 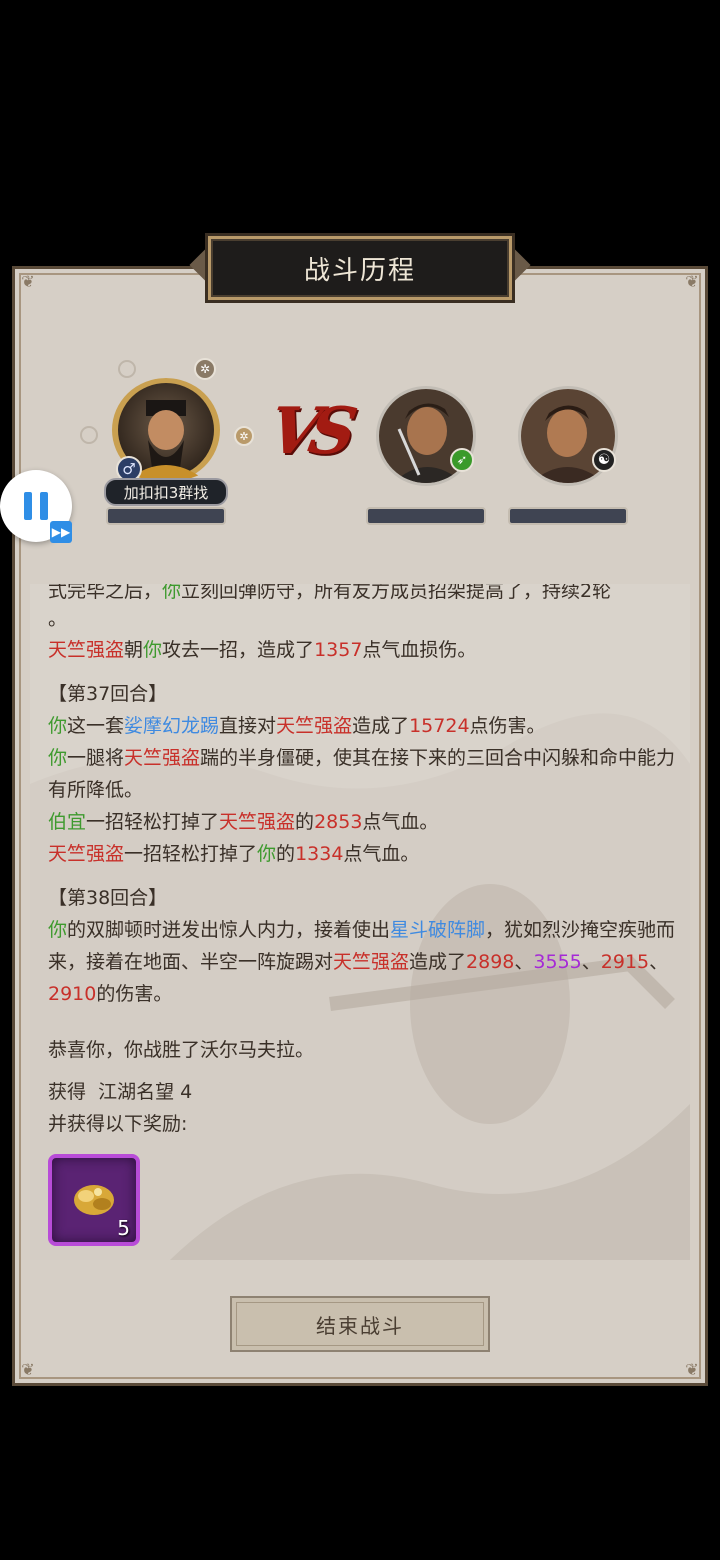 I want to click on yin-yang-icon: ☯, so click(x=604, y=460).